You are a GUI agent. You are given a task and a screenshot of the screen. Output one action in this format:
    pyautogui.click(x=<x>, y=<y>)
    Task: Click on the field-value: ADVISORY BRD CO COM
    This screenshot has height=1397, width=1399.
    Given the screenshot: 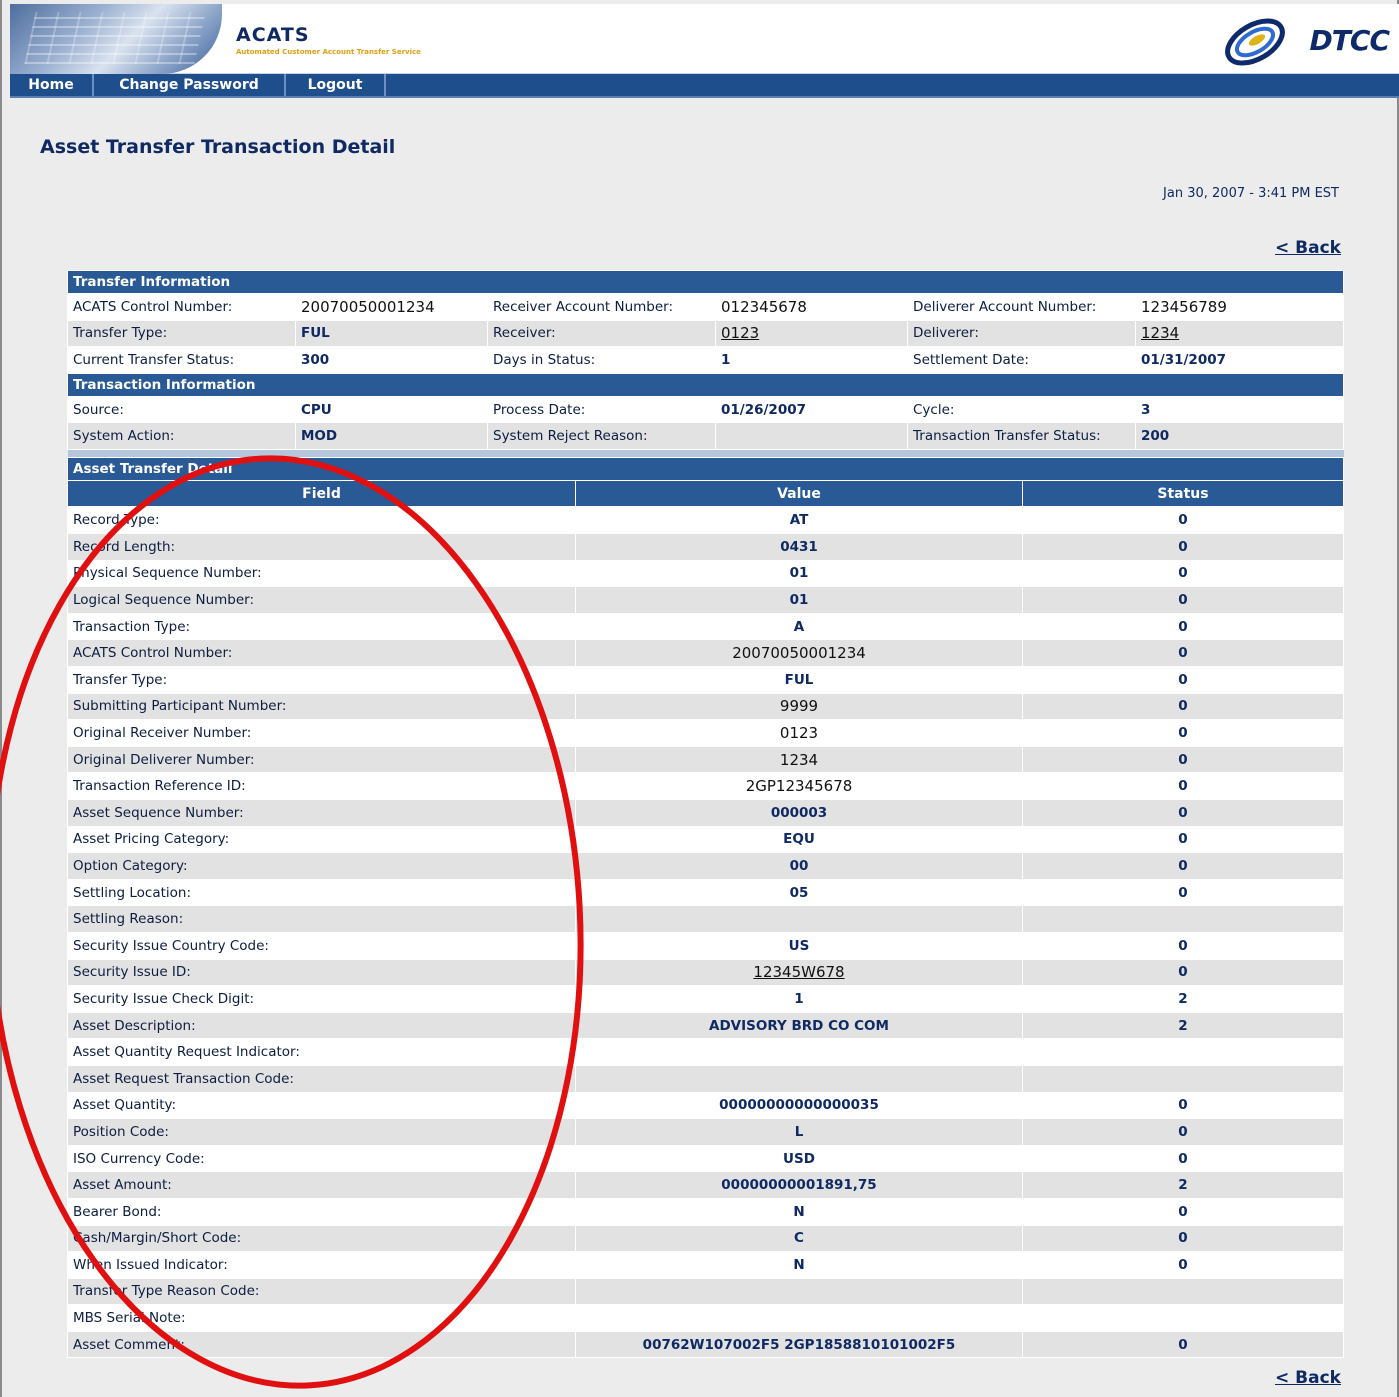 What is the action you would take?
    pyautogui.click(x=799, y=1025)
    